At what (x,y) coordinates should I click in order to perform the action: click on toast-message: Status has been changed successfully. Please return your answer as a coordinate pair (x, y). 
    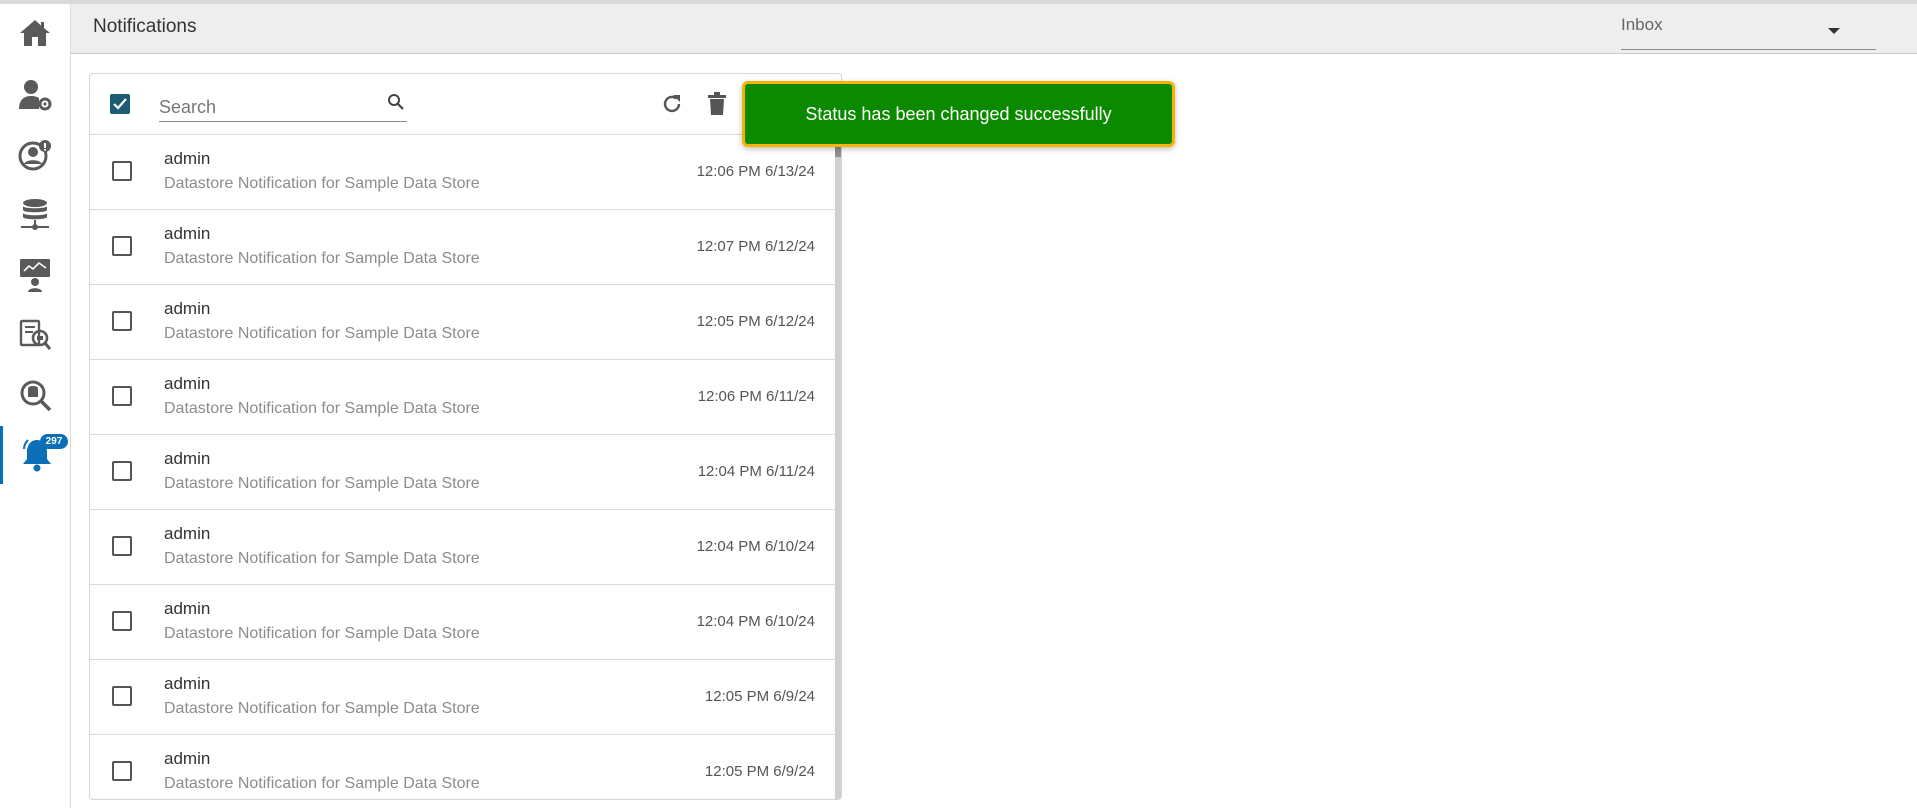
    Looking at the image, I should click on (958, 113).